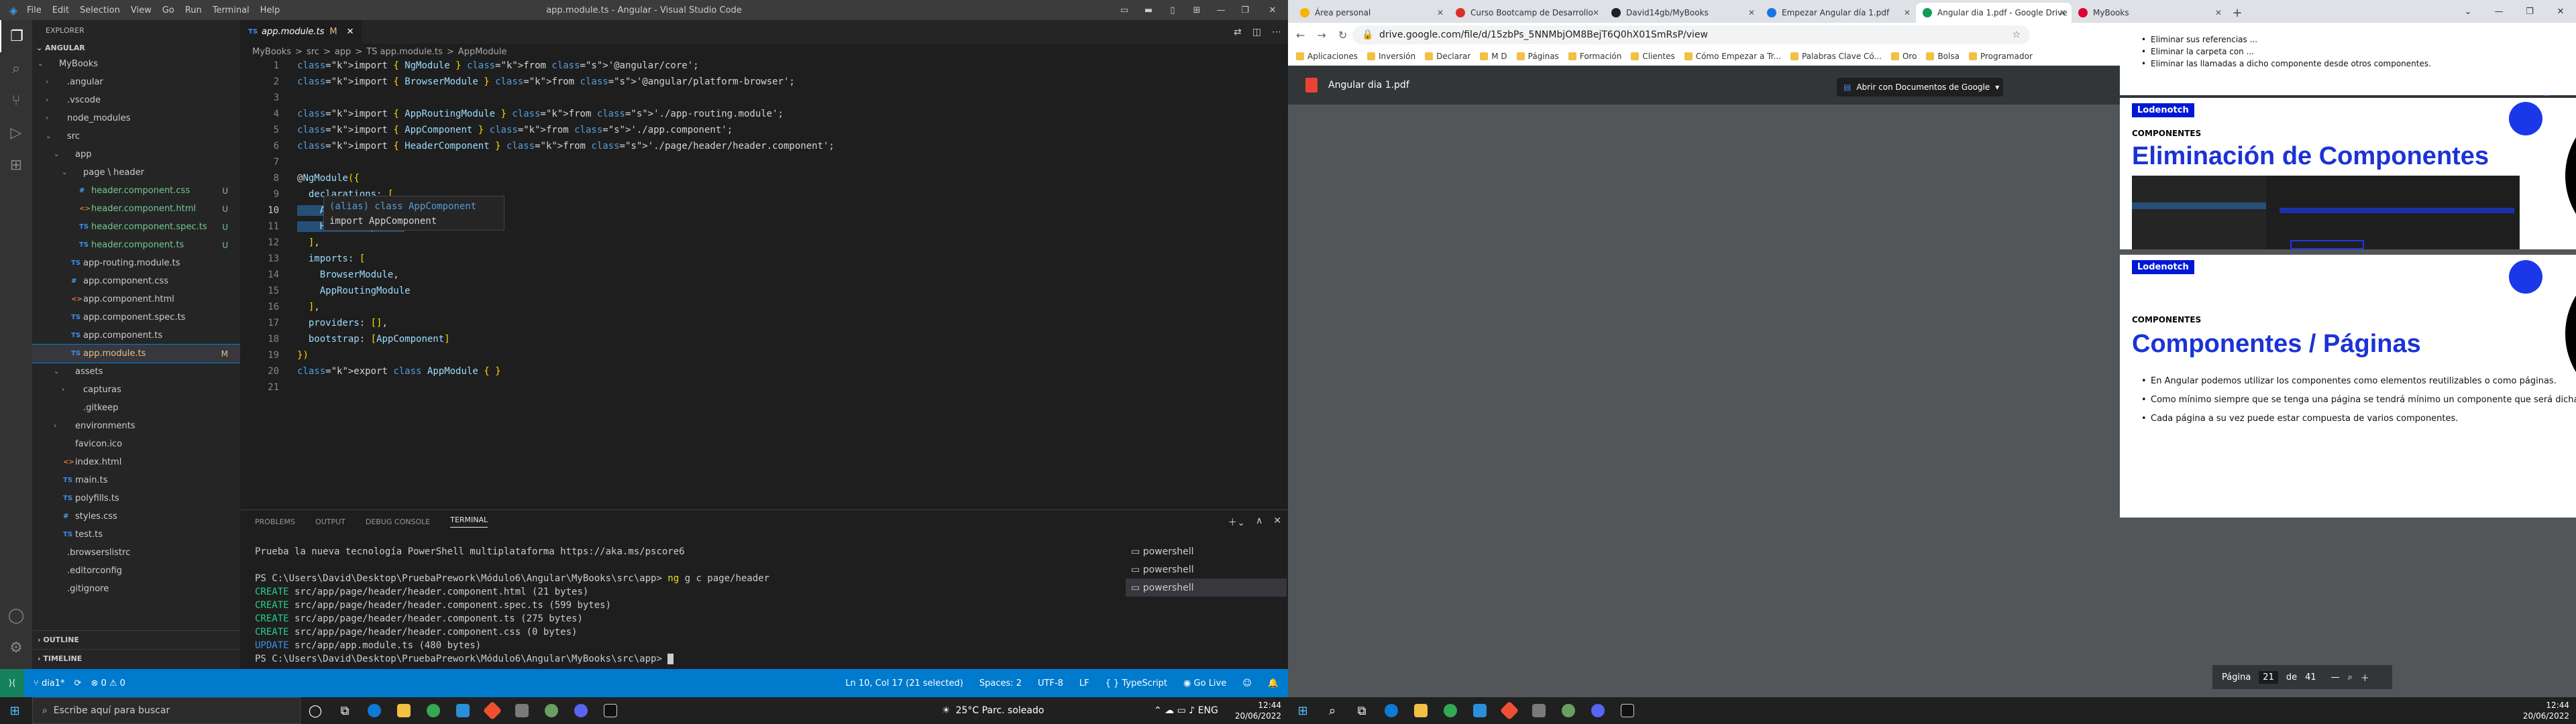  Describe the element at coordinates (1050, 683) in the screenshot. I see `encoding: UTF-8` at that location.